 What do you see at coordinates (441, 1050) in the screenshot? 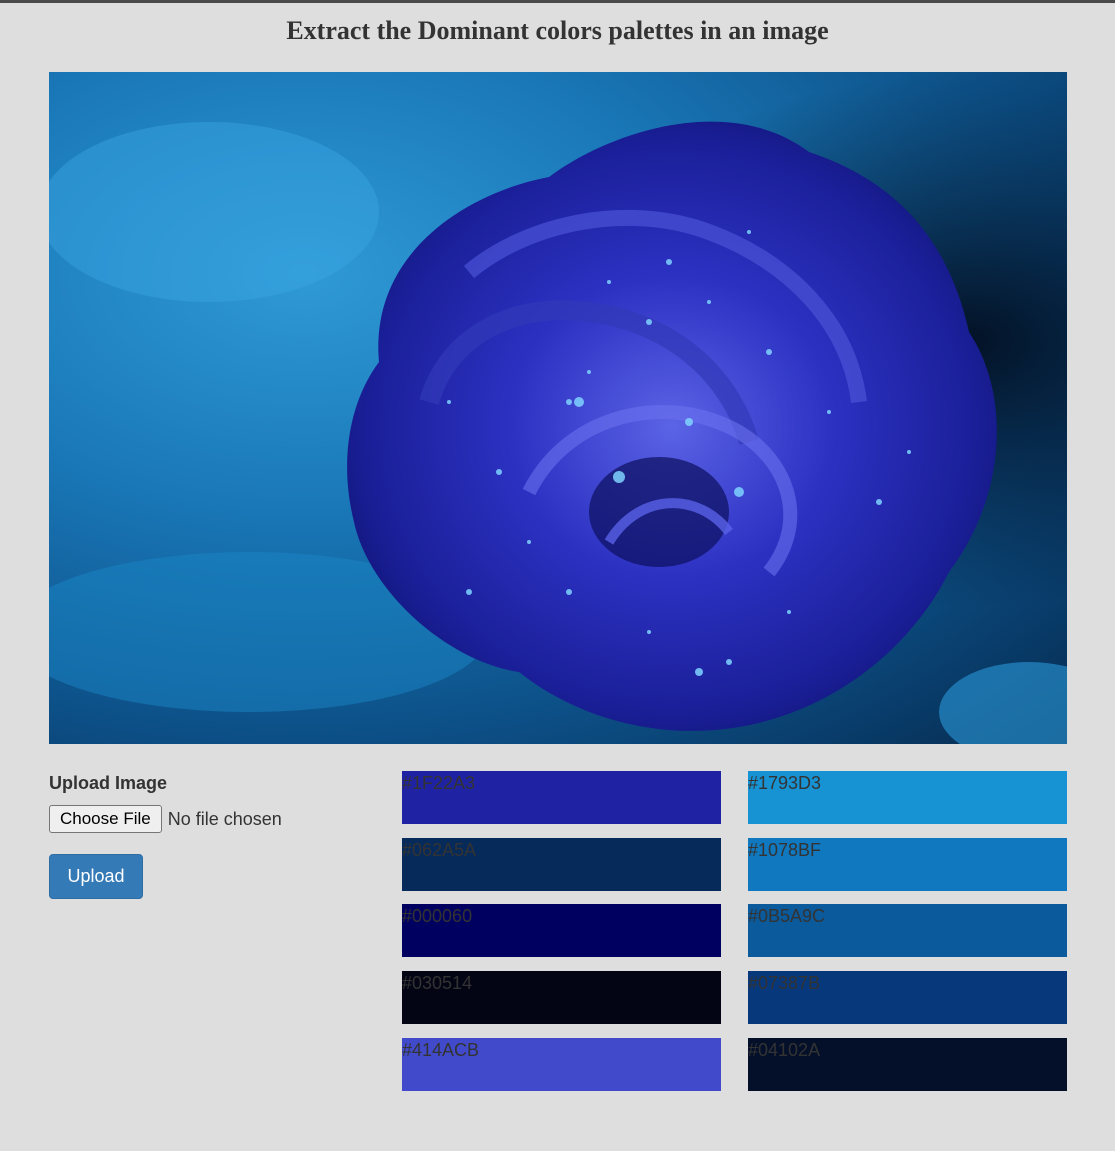
I see `color-hex-label: #414ACB` at bounding box center [441, 1050].